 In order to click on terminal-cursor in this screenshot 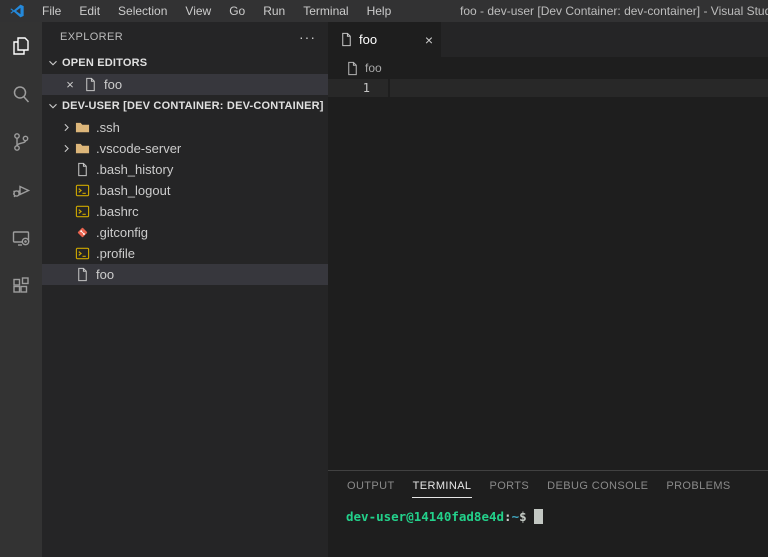, I will do `click(538, 516)`.